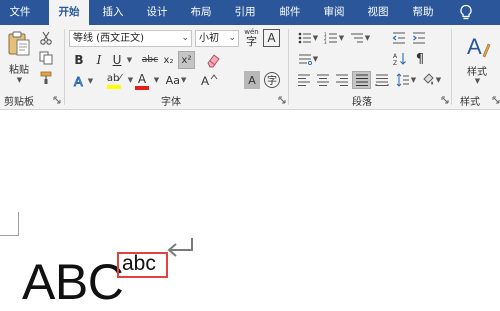  What do you see at coordinates (378, 12) in the screenshot?
I see `tab-view: 视图` at bounding box center [378, 12].